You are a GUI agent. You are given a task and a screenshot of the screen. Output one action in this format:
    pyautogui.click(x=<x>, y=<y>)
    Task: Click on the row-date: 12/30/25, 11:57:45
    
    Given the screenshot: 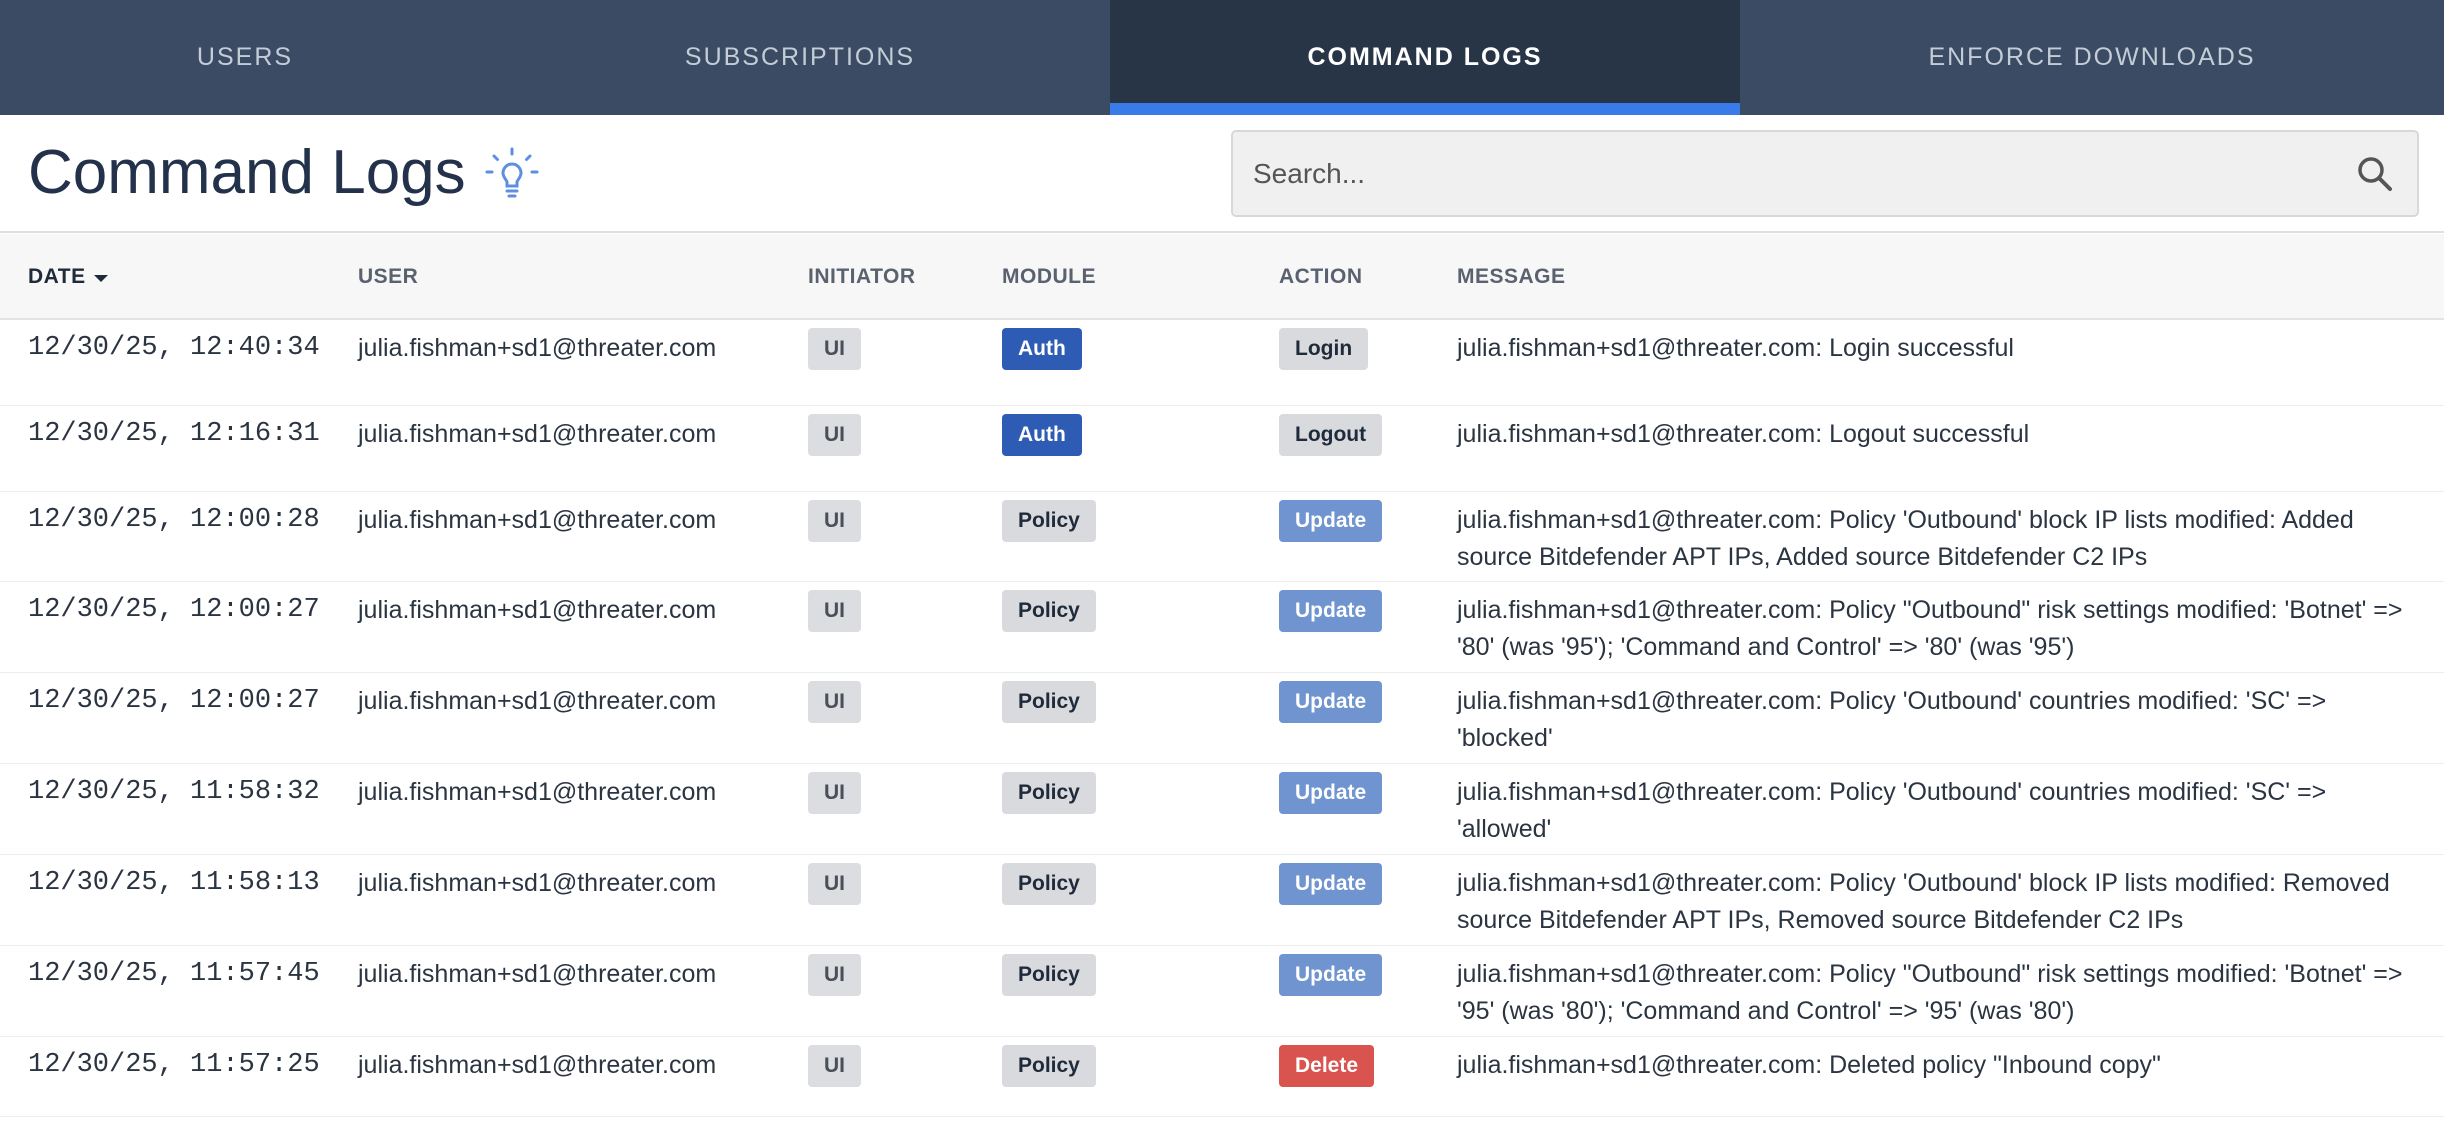 What is the action you would take?
    pyautogui.click(x=174, y=974)
    